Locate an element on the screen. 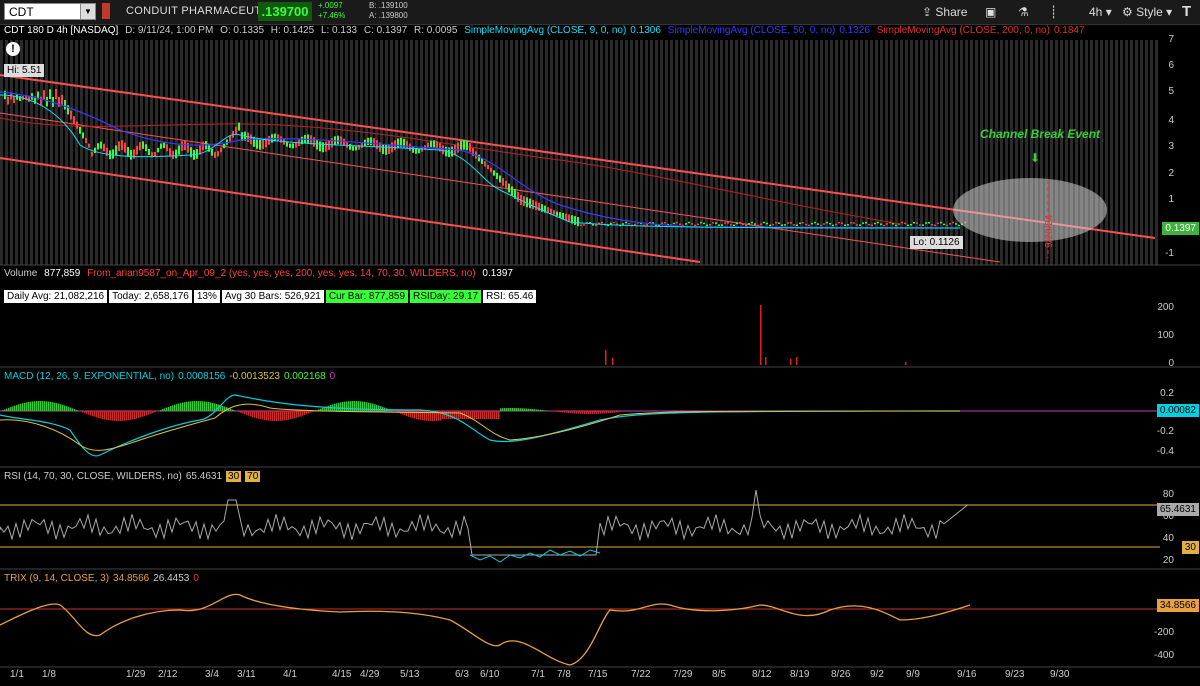 The image size is (1200, 686). high-label: Hi: 5.51 is located at coordinates (24, 70).